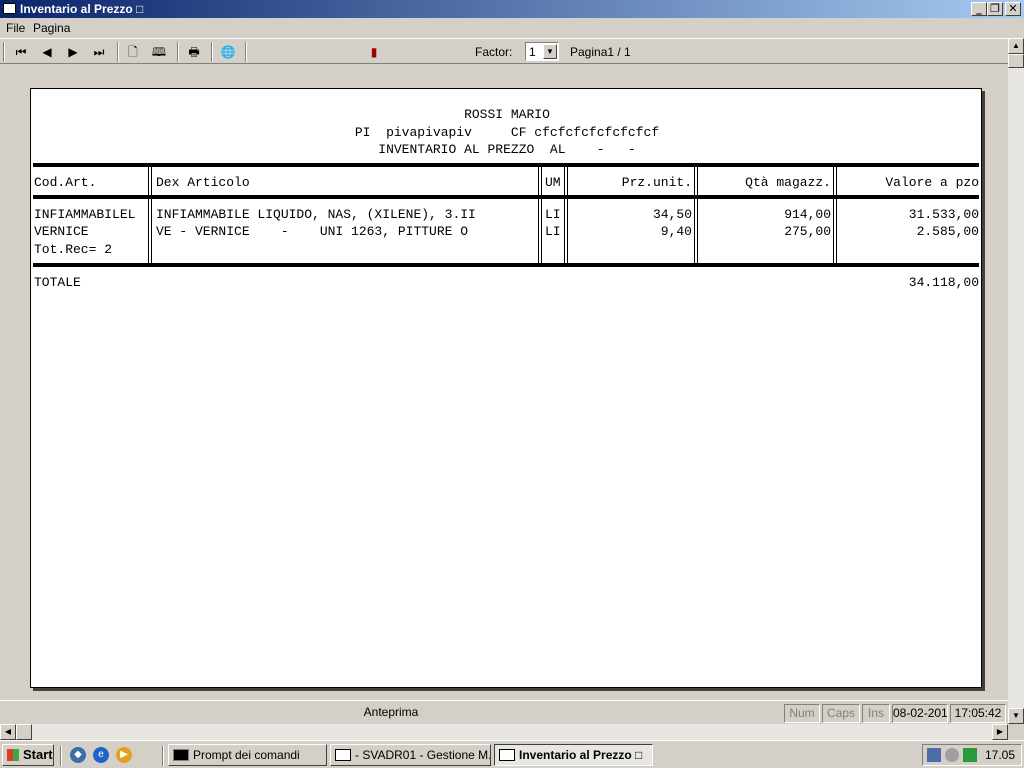 The image size is (1024, 768). What do you see at coordinates (1013, 9) in the screenshot?
I see `close-button: ✕` at bounding box center [1013, 9].